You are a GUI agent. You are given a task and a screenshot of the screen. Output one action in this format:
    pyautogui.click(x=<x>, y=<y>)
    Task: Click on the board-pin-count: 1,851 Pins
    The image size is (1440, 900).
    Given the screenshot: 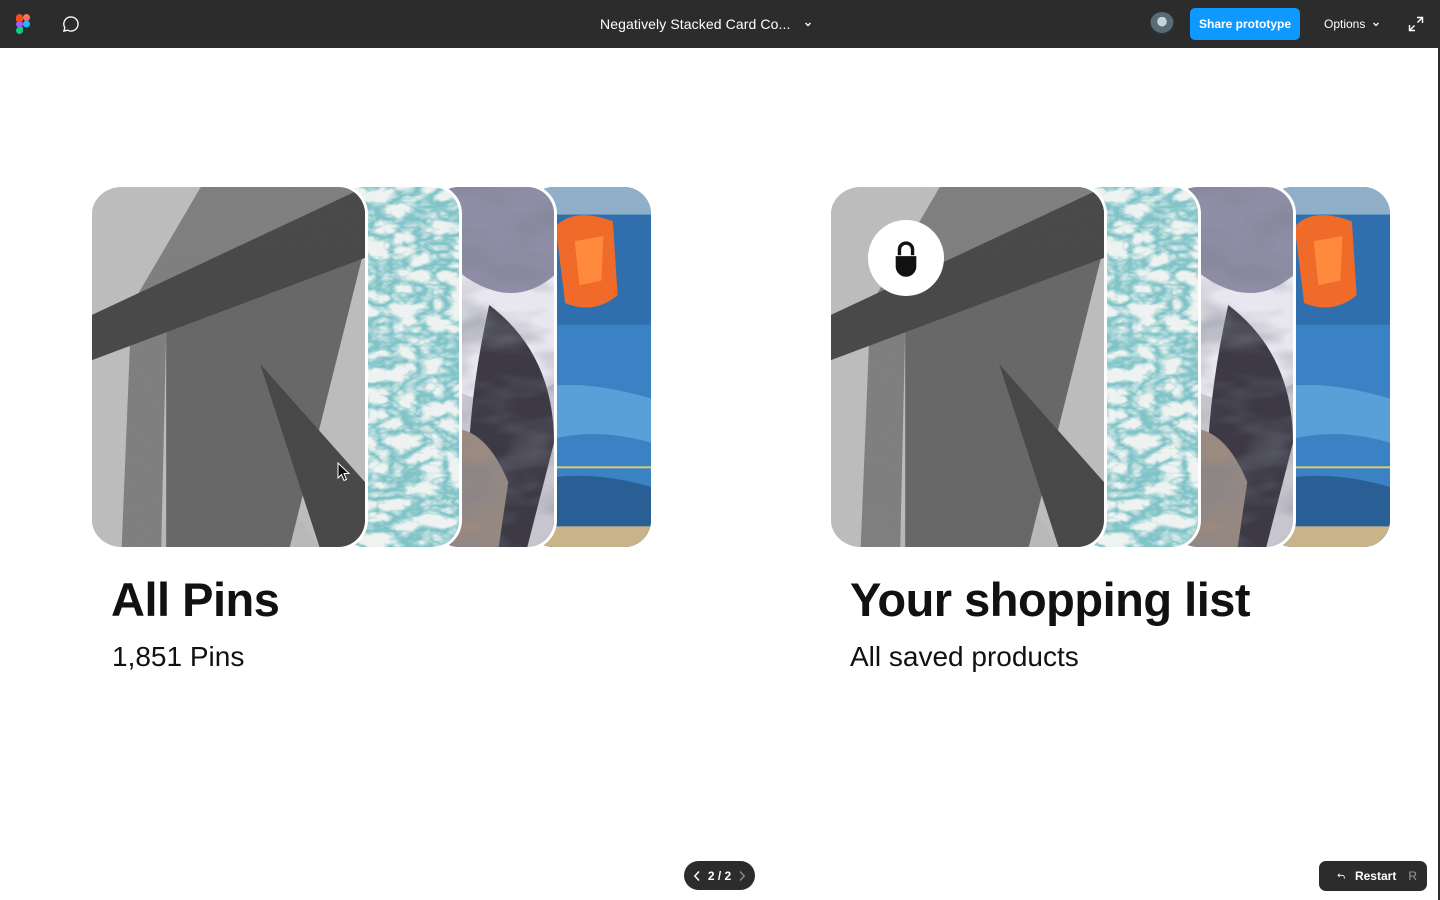 What is the action you would take?
    pyautogui.click(x=178, y=656)
    